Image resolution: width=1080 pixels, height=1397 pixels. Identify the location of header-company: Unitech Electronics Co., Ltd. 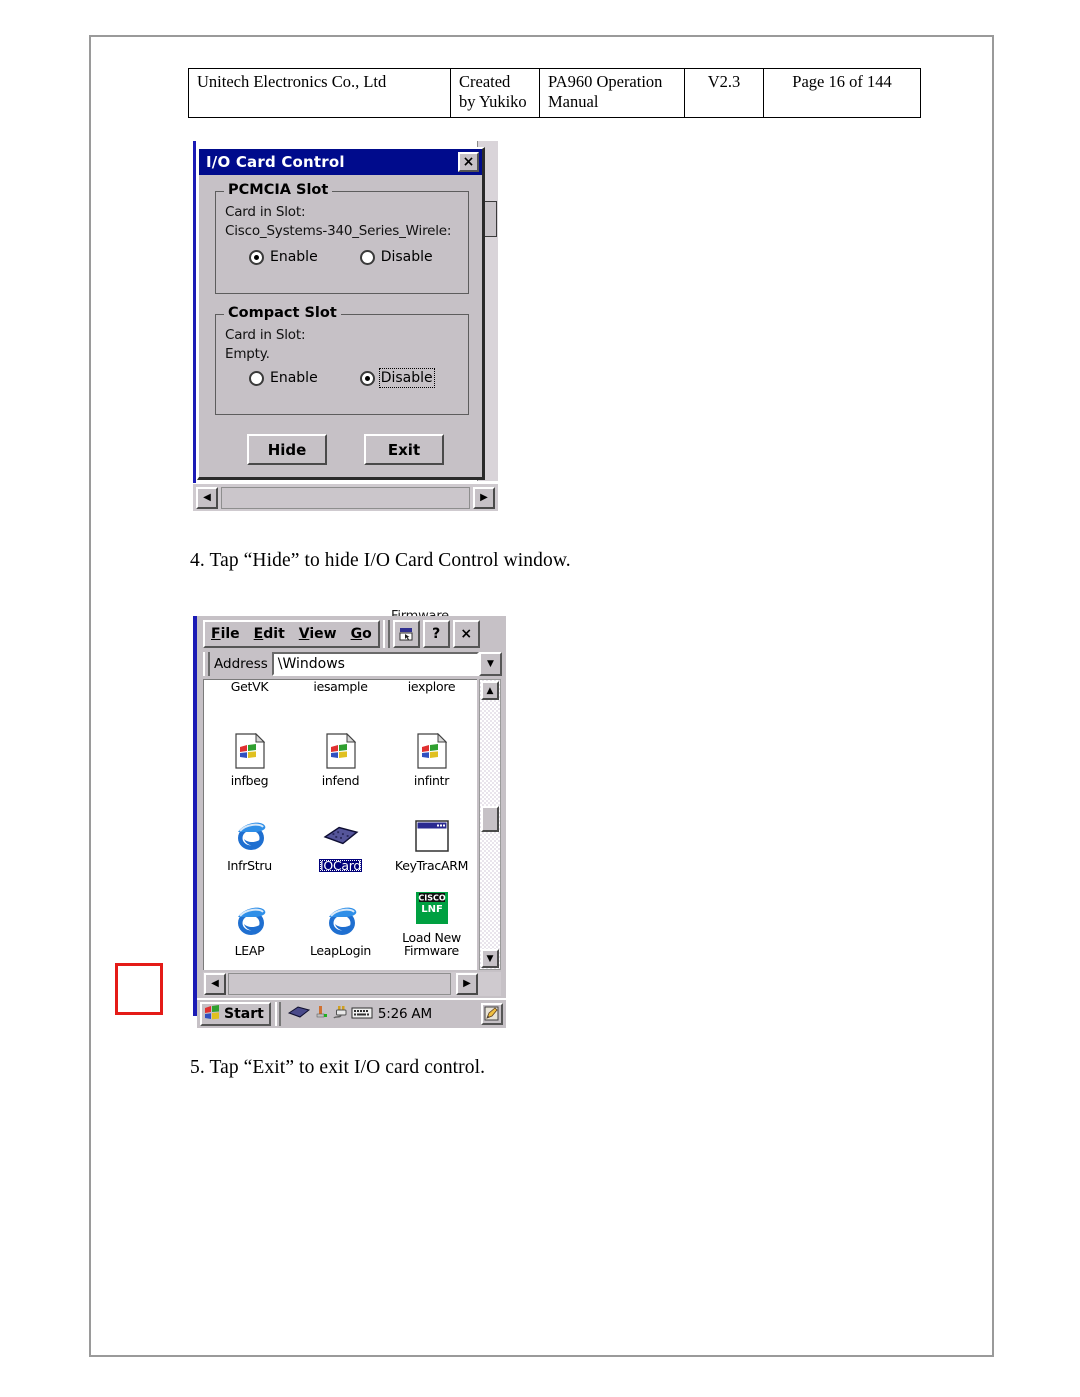
(319, 93).